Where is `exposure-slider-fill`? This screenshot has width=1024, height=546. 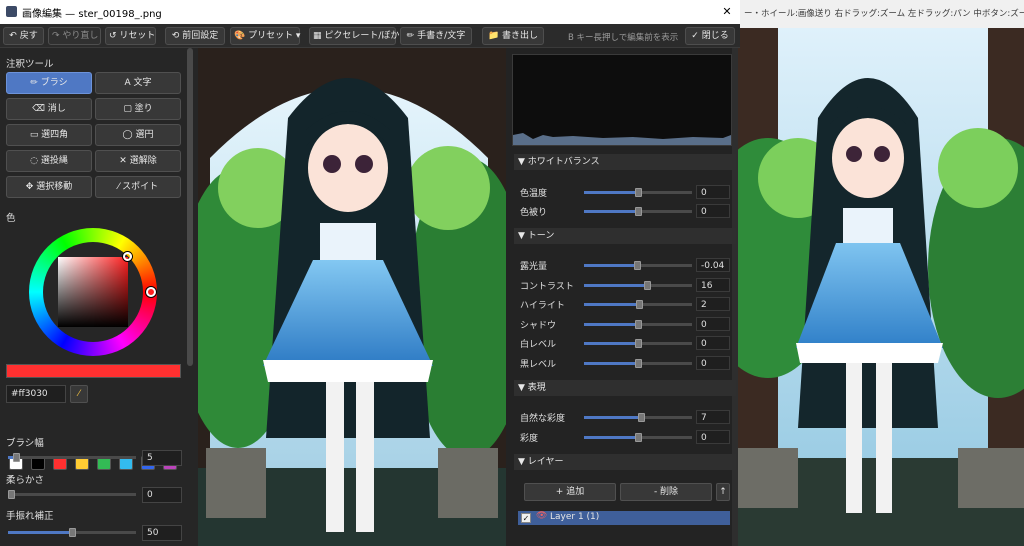
exposure-slider-fill is located at coordinates (610, 265).